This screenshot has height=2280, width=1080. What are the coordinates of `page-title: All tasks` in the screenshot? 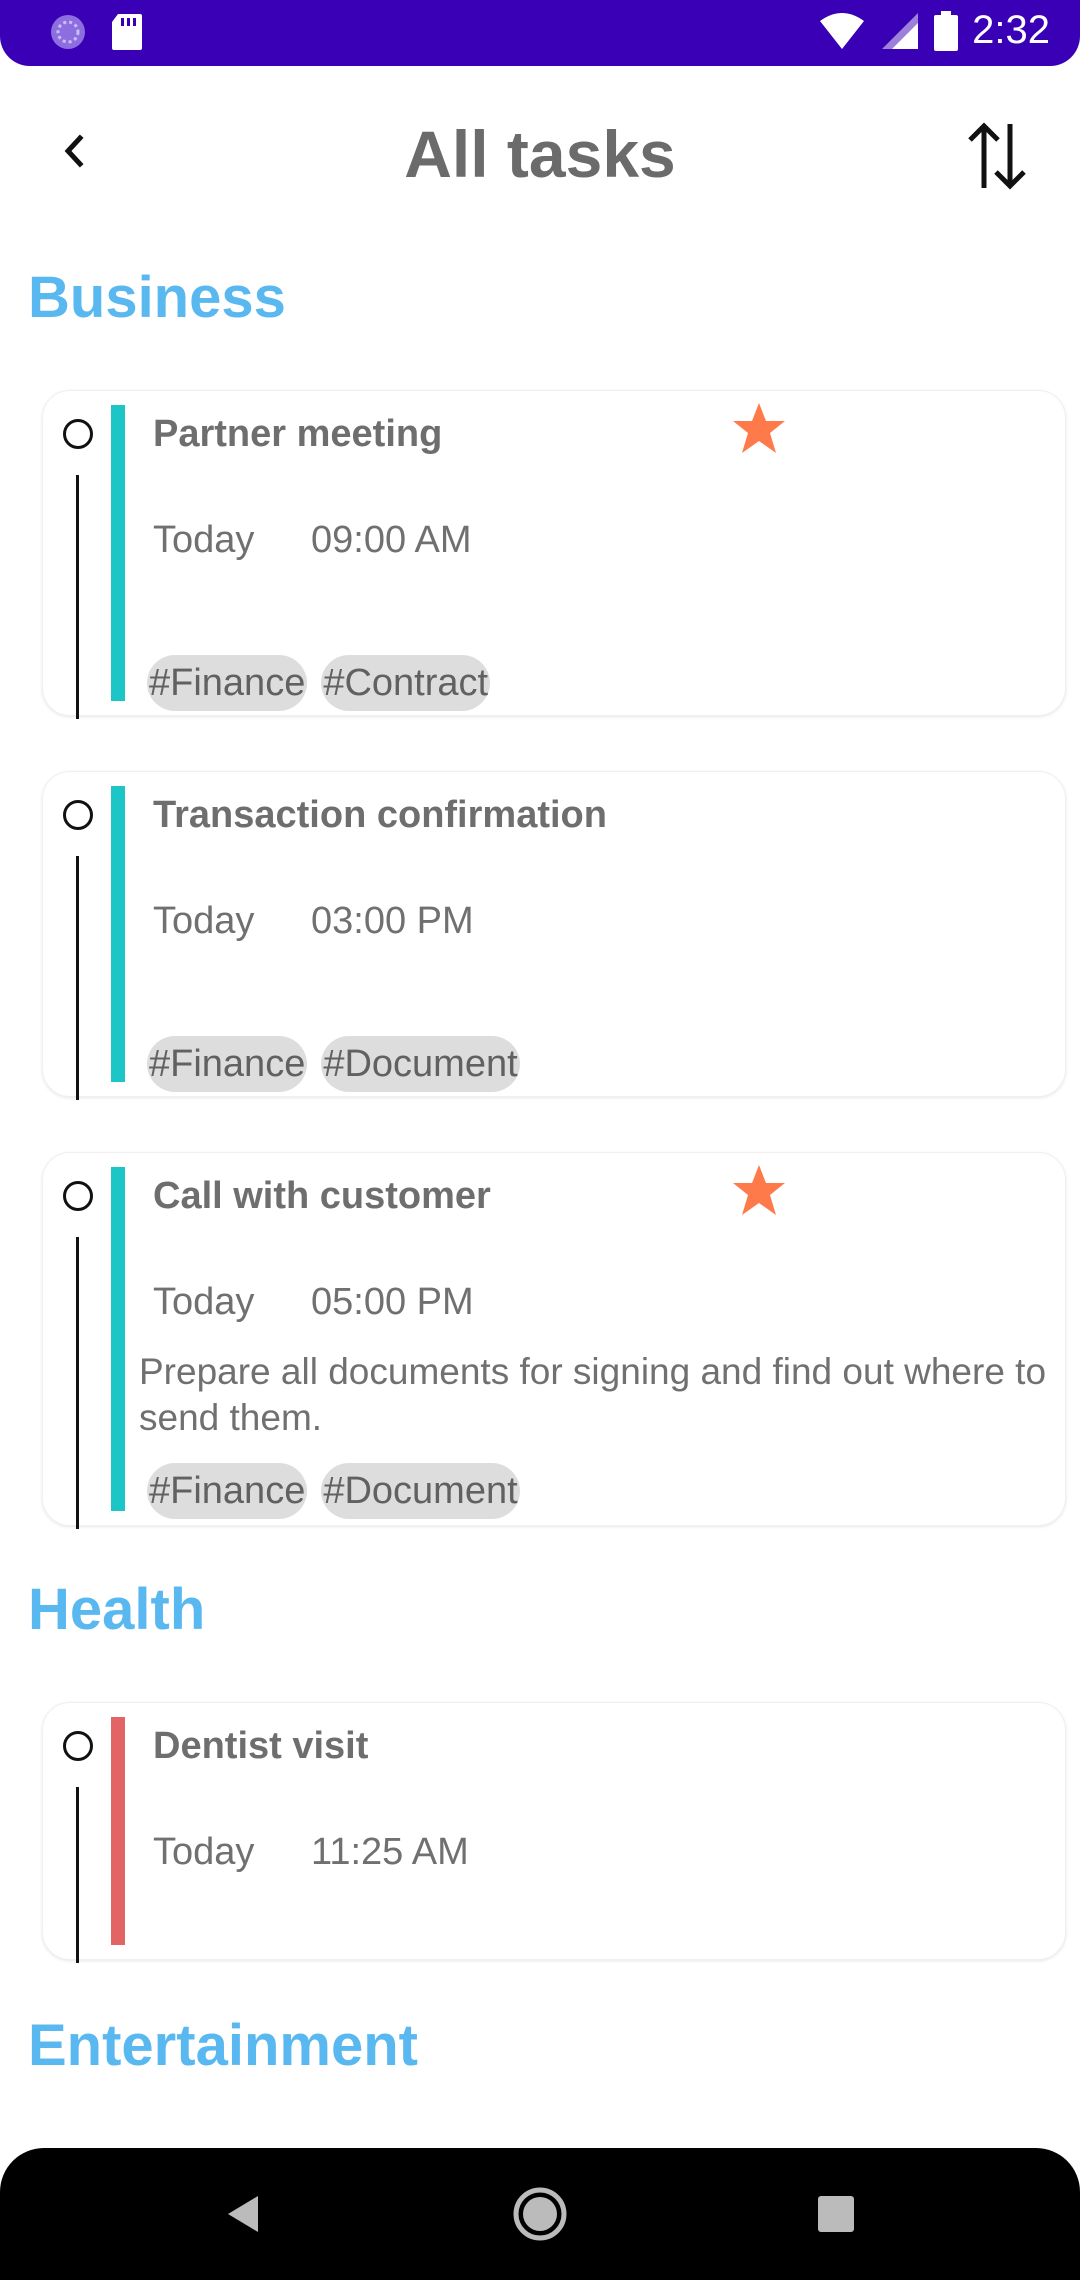 It's located at (540, 154).